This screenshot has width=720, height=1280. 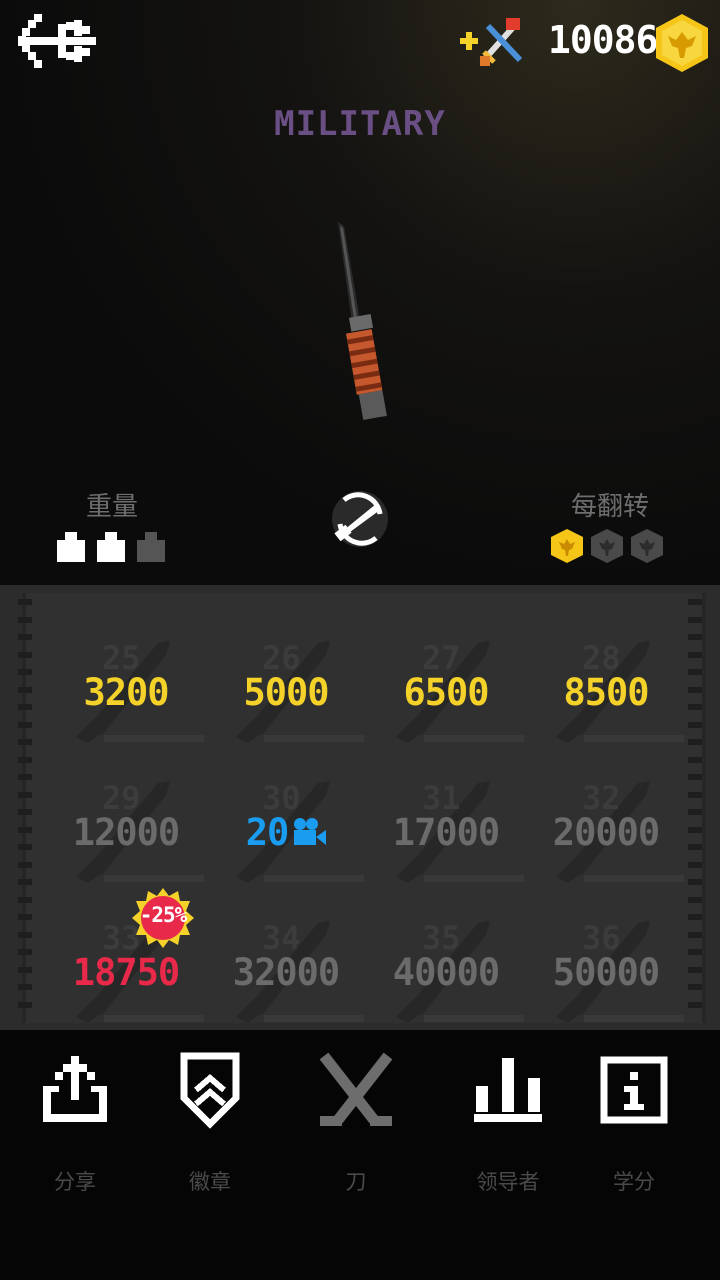 I want to click on coin-balance: 10086, so click(x=603, y=40).